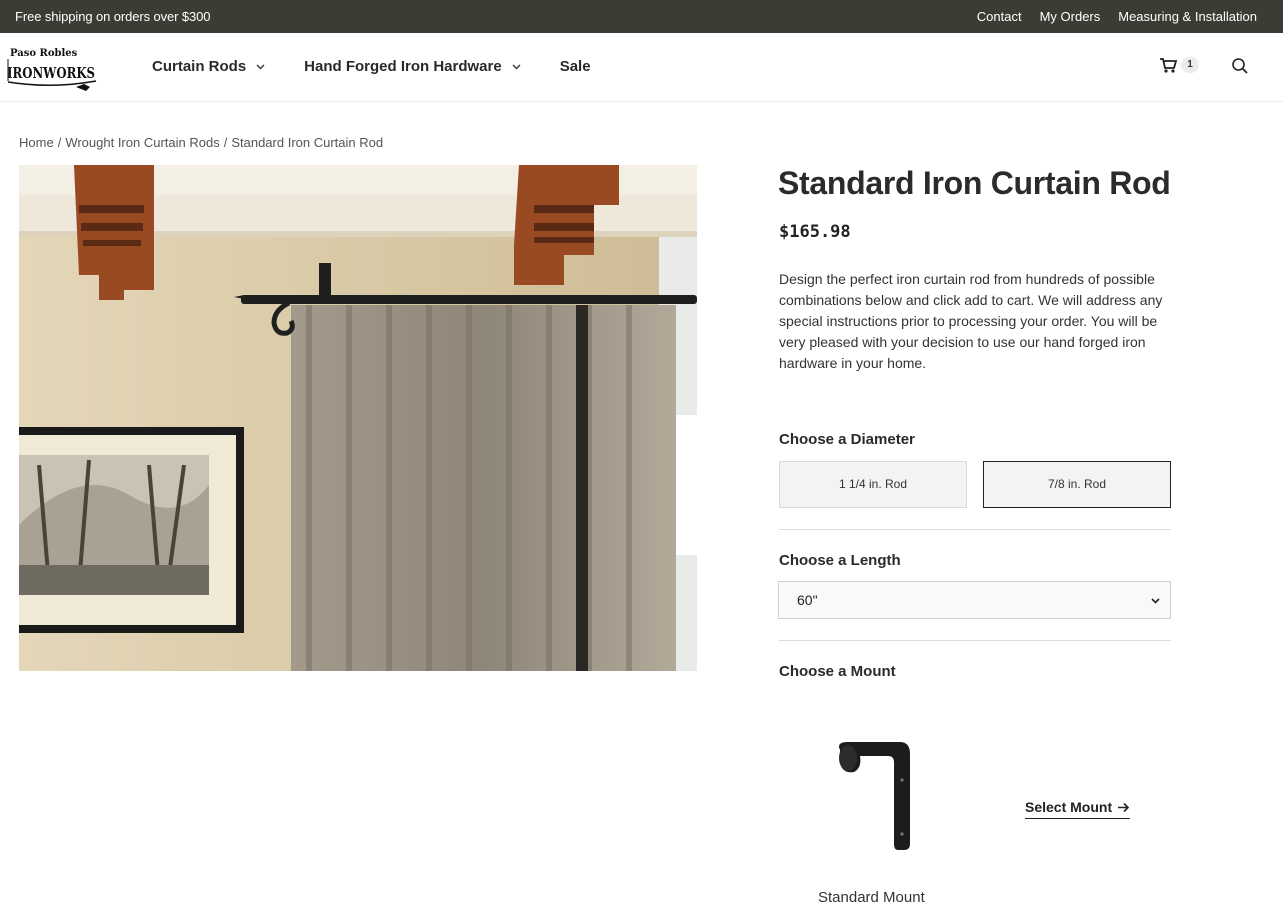 The height and width of the screenshot is (905, 1283). Describe the element at coordinates (36, 142) in the screenshot. I see `breadcrumb-home: Home` at that location.